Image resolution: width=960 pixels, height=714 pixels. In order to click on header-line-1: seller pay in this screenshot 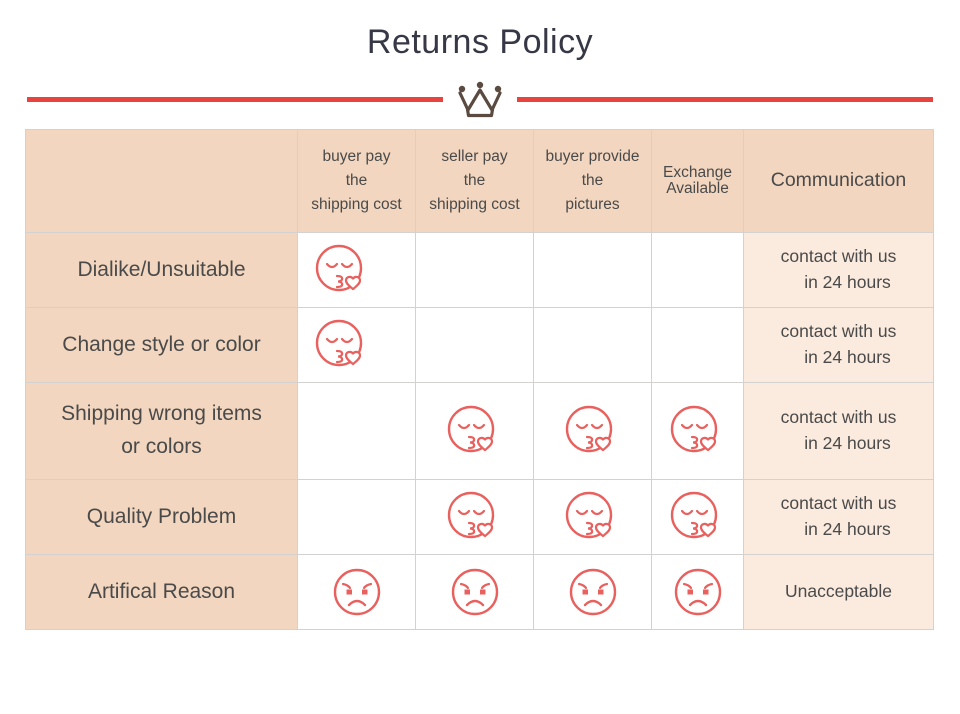, I will do `click(474, 156)`.